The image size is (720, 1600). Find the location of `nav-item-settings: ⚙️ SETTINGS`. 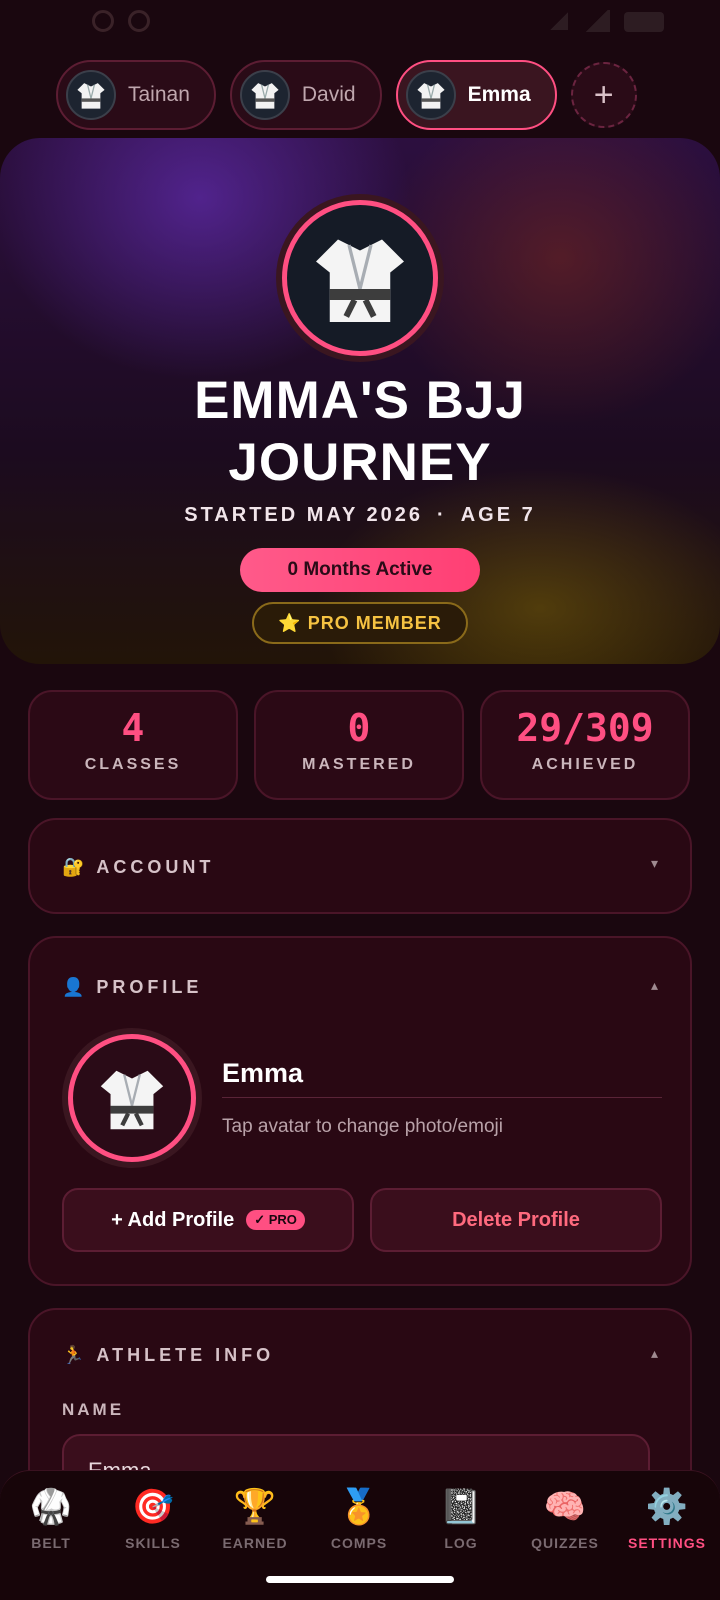

nav-item-settings: ⚙️ SETTINGS is located at coordinates (667, 1519).